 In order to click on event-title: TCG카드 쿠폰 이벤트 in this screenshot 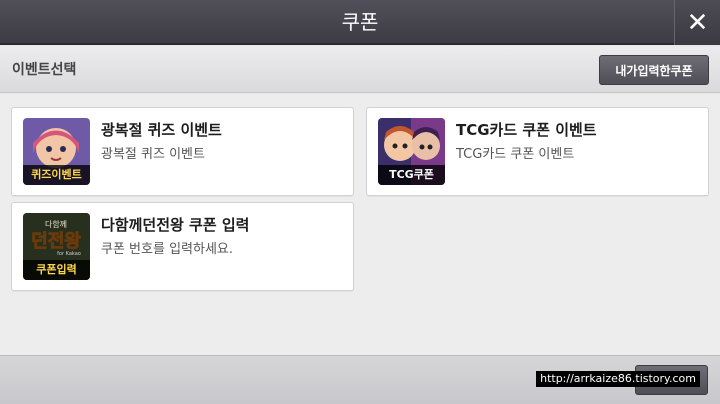, I will do `click(526, 130)`.